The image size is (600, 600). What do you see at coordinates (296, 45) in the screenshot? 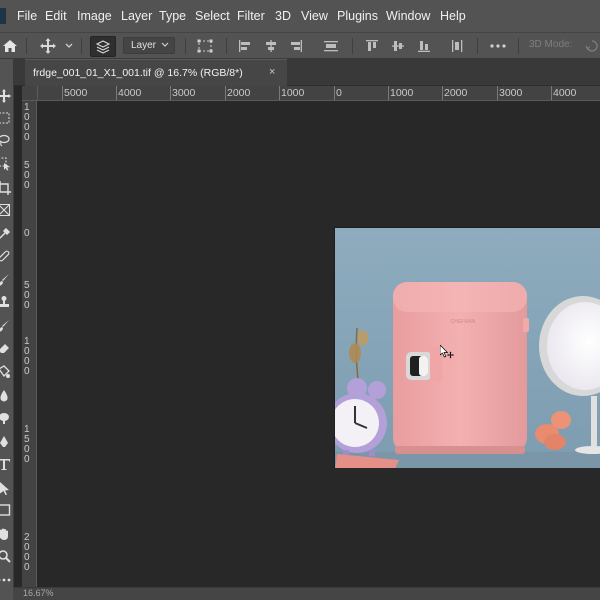
I see `align-right-icon` at bounding box center [296, 45].